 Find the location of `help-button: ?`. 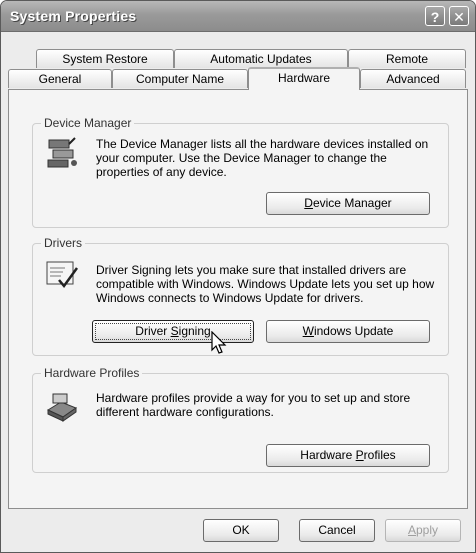

help-button: ? is located at coordinates (435, 16).